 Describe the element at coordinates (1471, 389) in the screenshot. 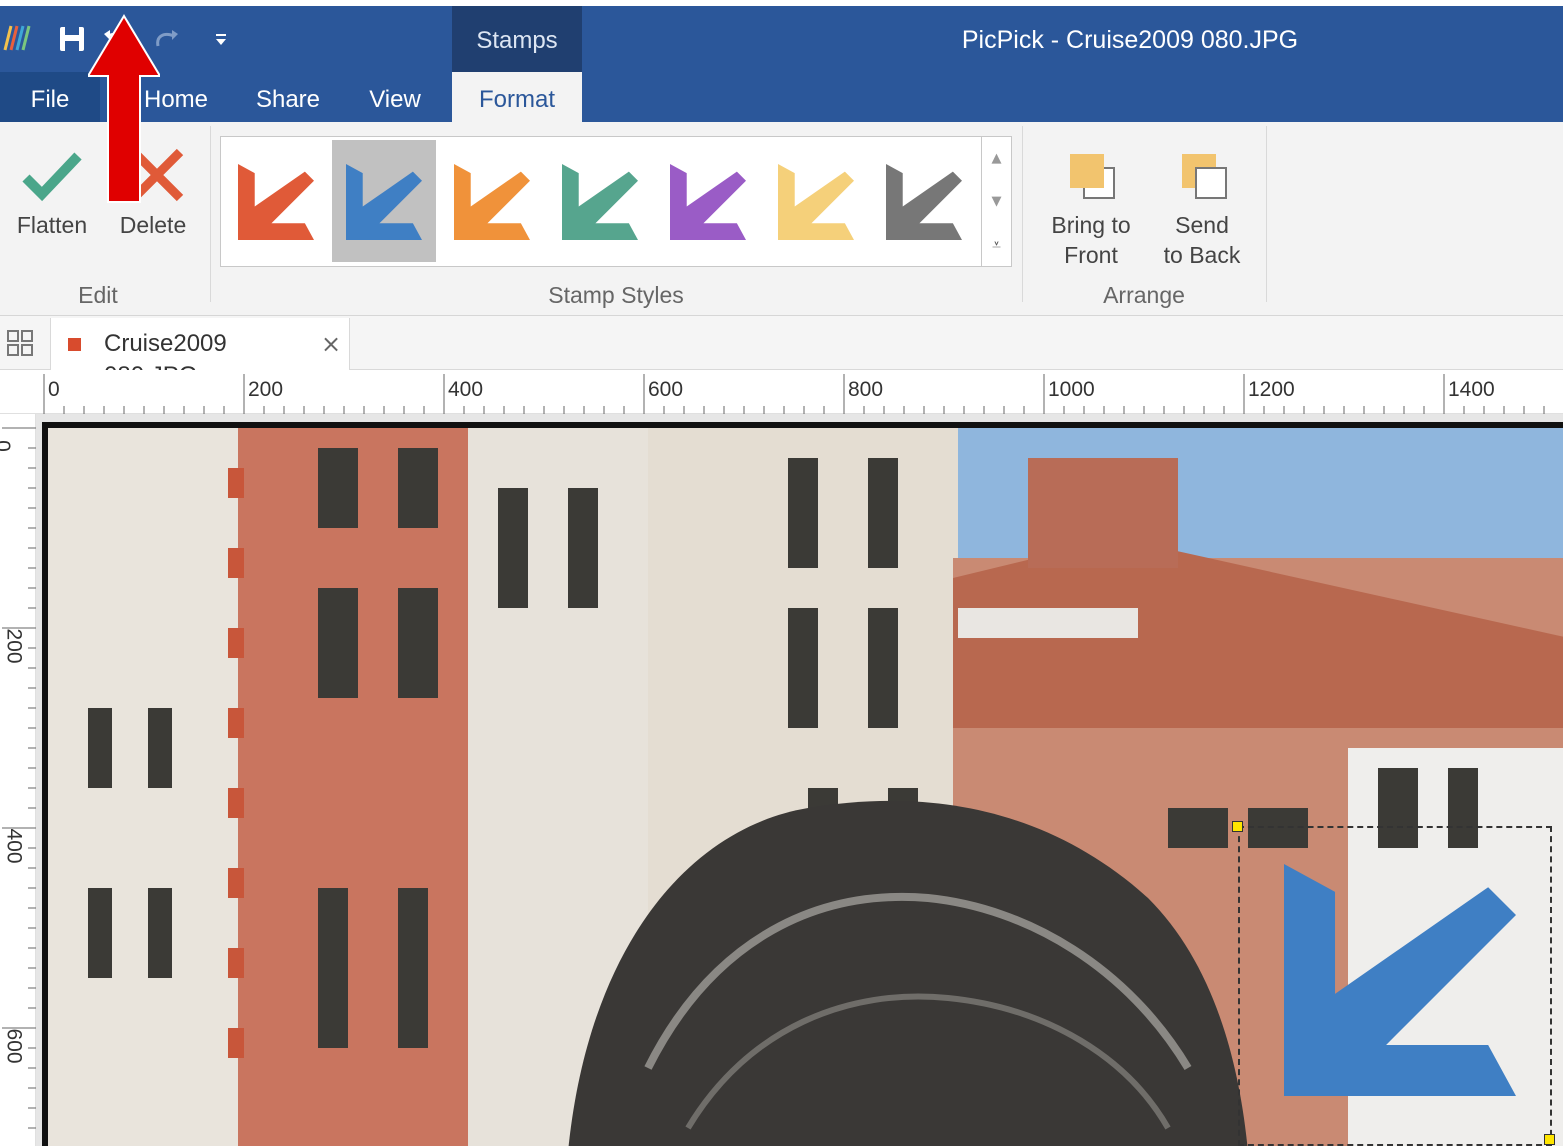

I see `ruler-label: 1400` at that location.